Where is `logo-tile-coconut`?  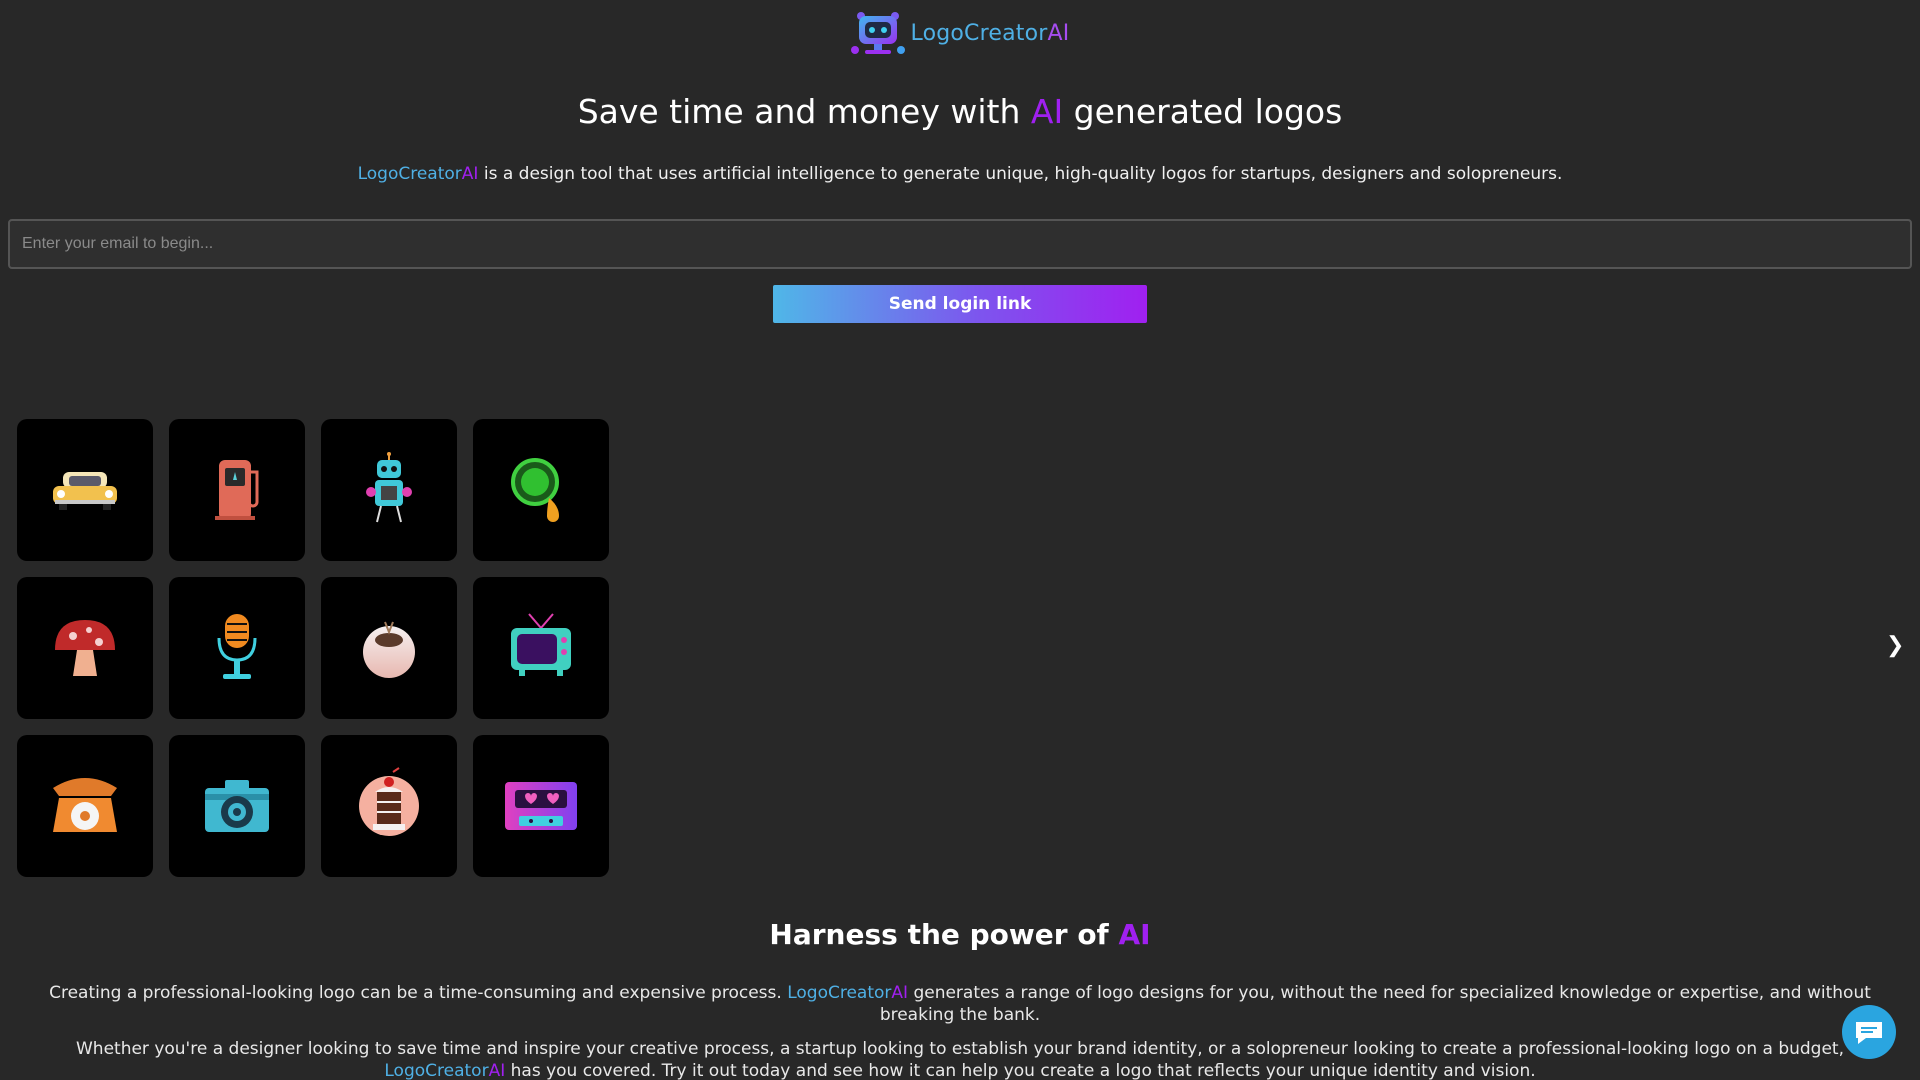
logo-tile-coconut is located at coordinates (389, 648).